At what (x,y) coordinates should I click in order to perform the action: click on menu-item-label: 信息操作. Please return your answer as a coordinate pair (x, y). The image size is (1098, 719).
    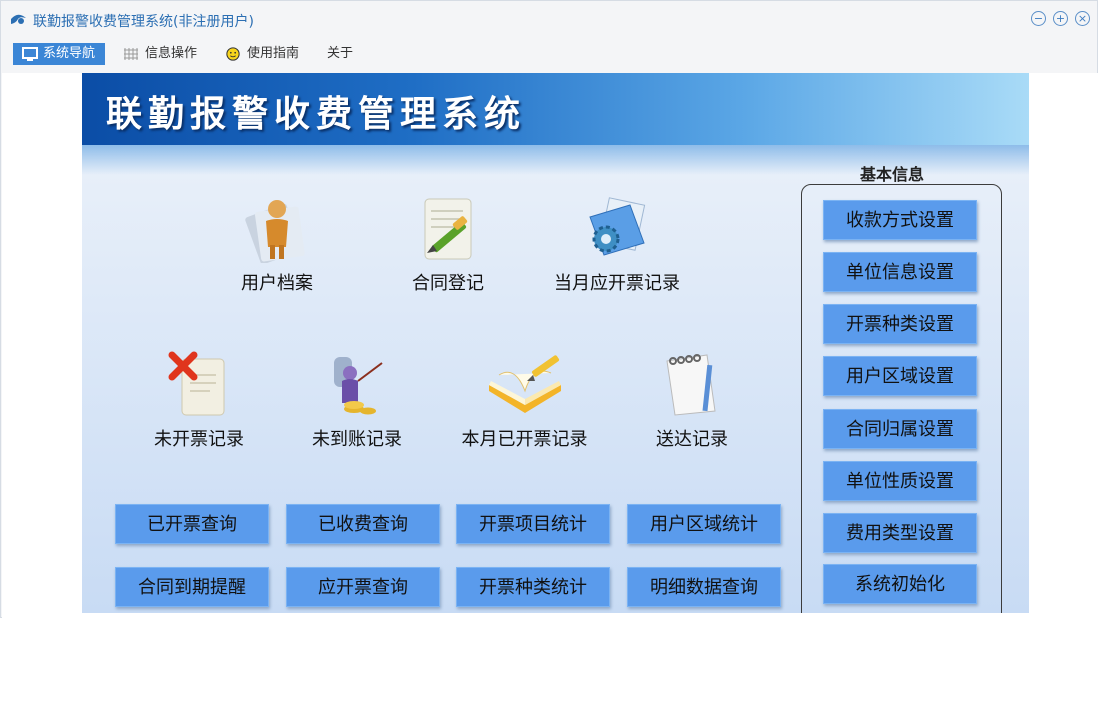
    Looking at the image, I should click on (171, 53).